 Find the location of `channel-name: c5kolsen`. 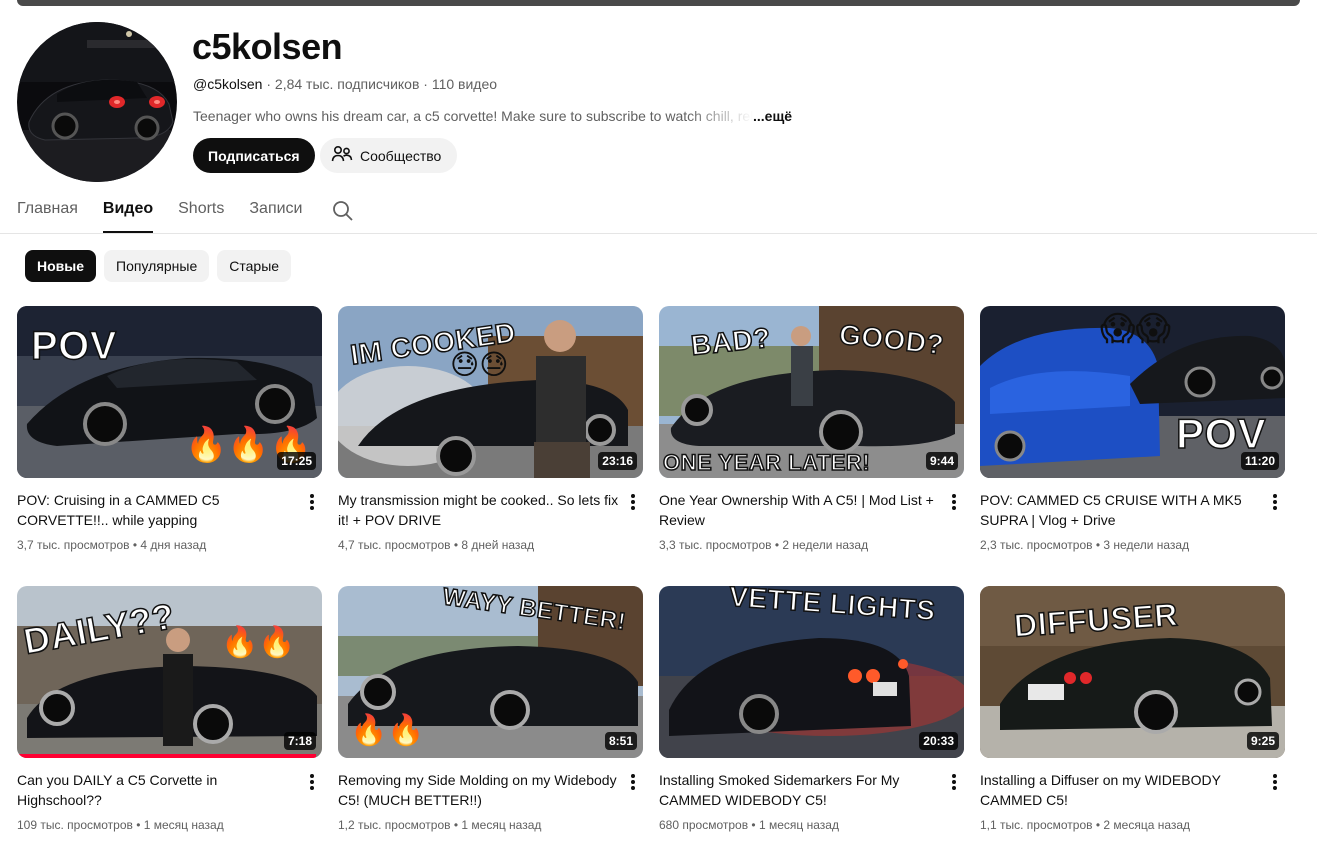

channel-name: c5kolsen is located at coordinates (267, 46).